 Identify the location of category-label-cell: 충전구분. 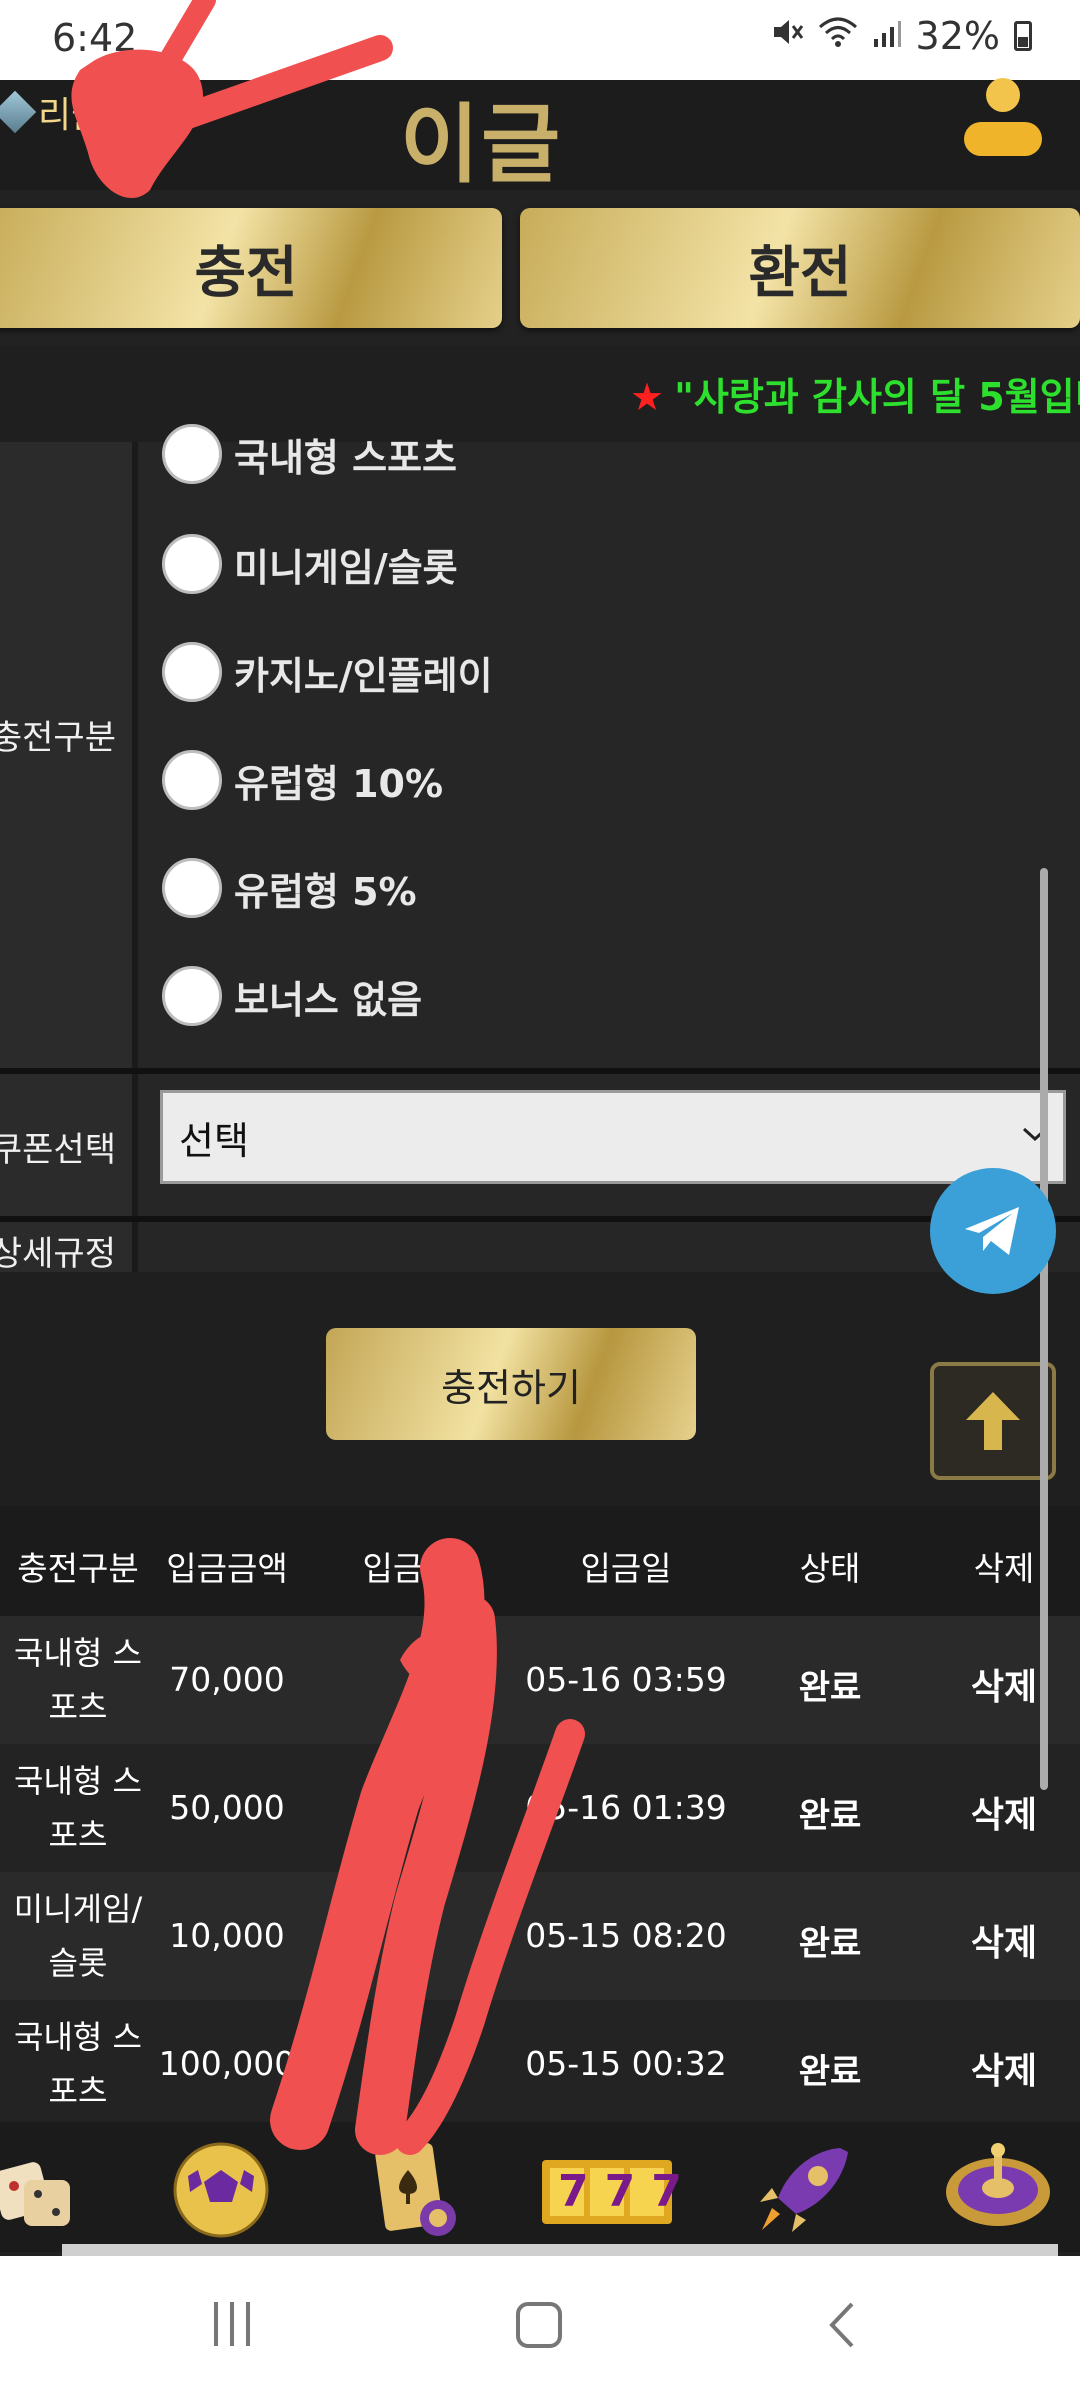
(69, 755).